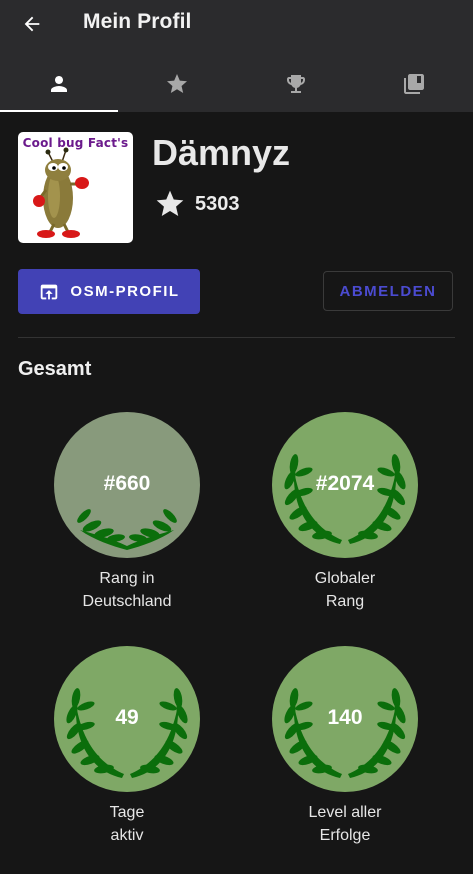 The image size is (473, 874). I want to click on tab-profile, so click(59, 84).